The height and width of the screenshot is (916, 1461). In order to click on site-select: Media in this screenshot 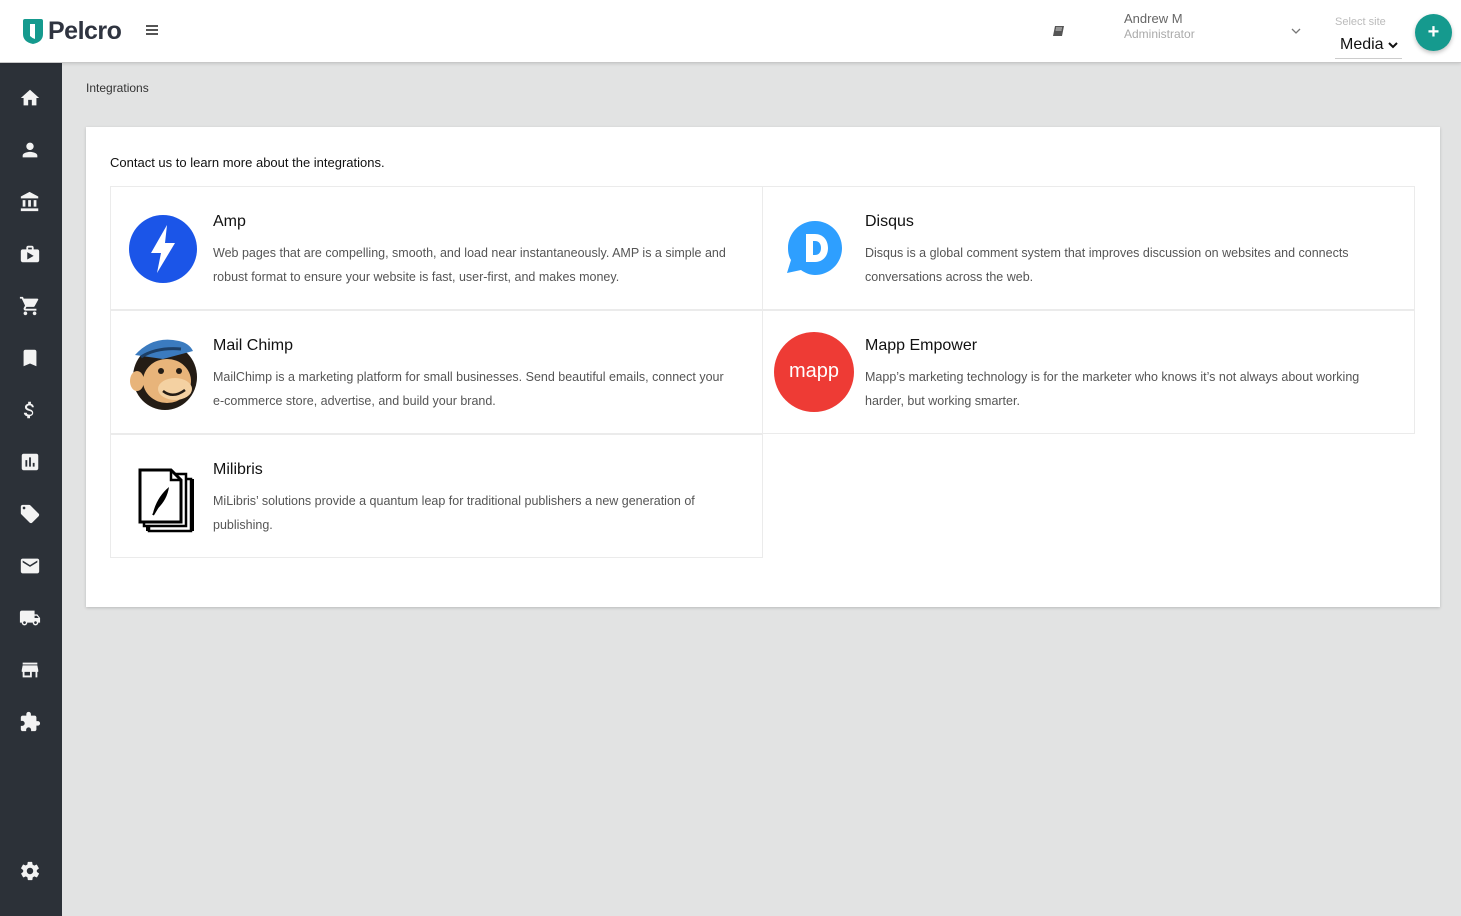, I will do `click(1368, 47)`.